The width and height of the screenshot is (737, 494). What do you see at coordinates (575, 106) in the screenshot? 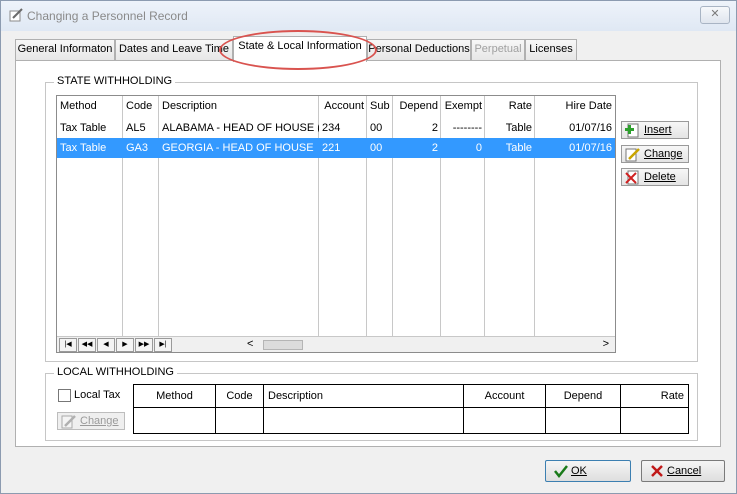
I see `column-header-hire-date: Hire Date` at bounding box center [575, 106].